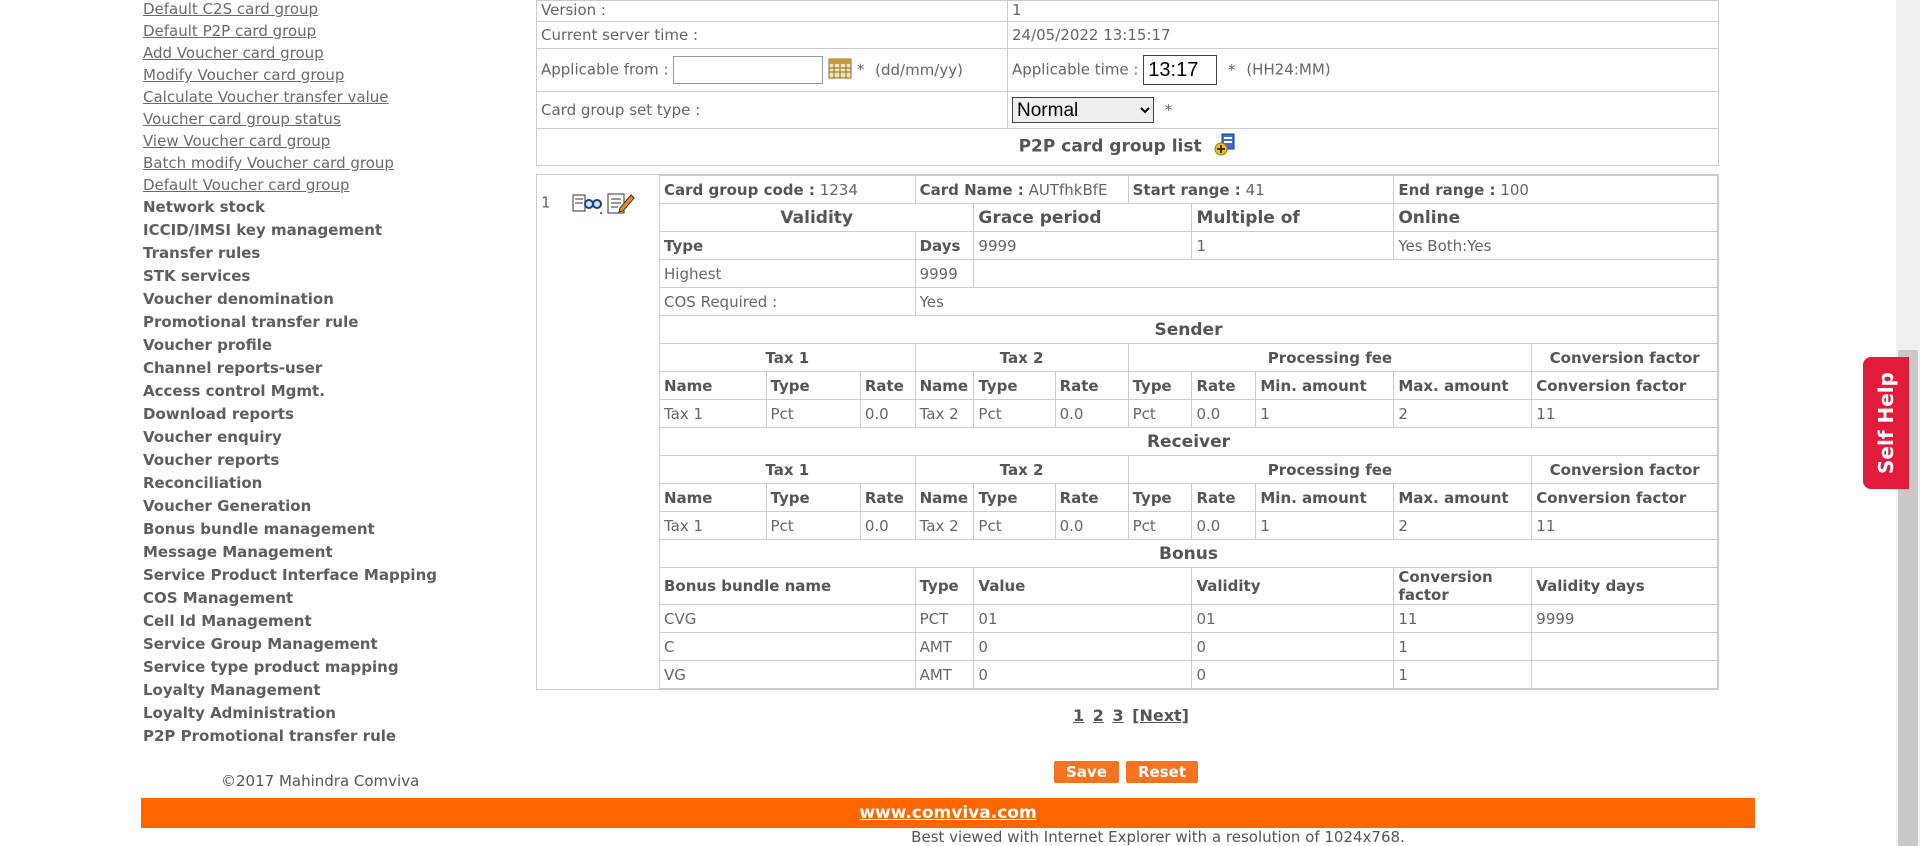  Describe the element at coordinates (1624, 646) in the screenshot. I see `cell` at that location.